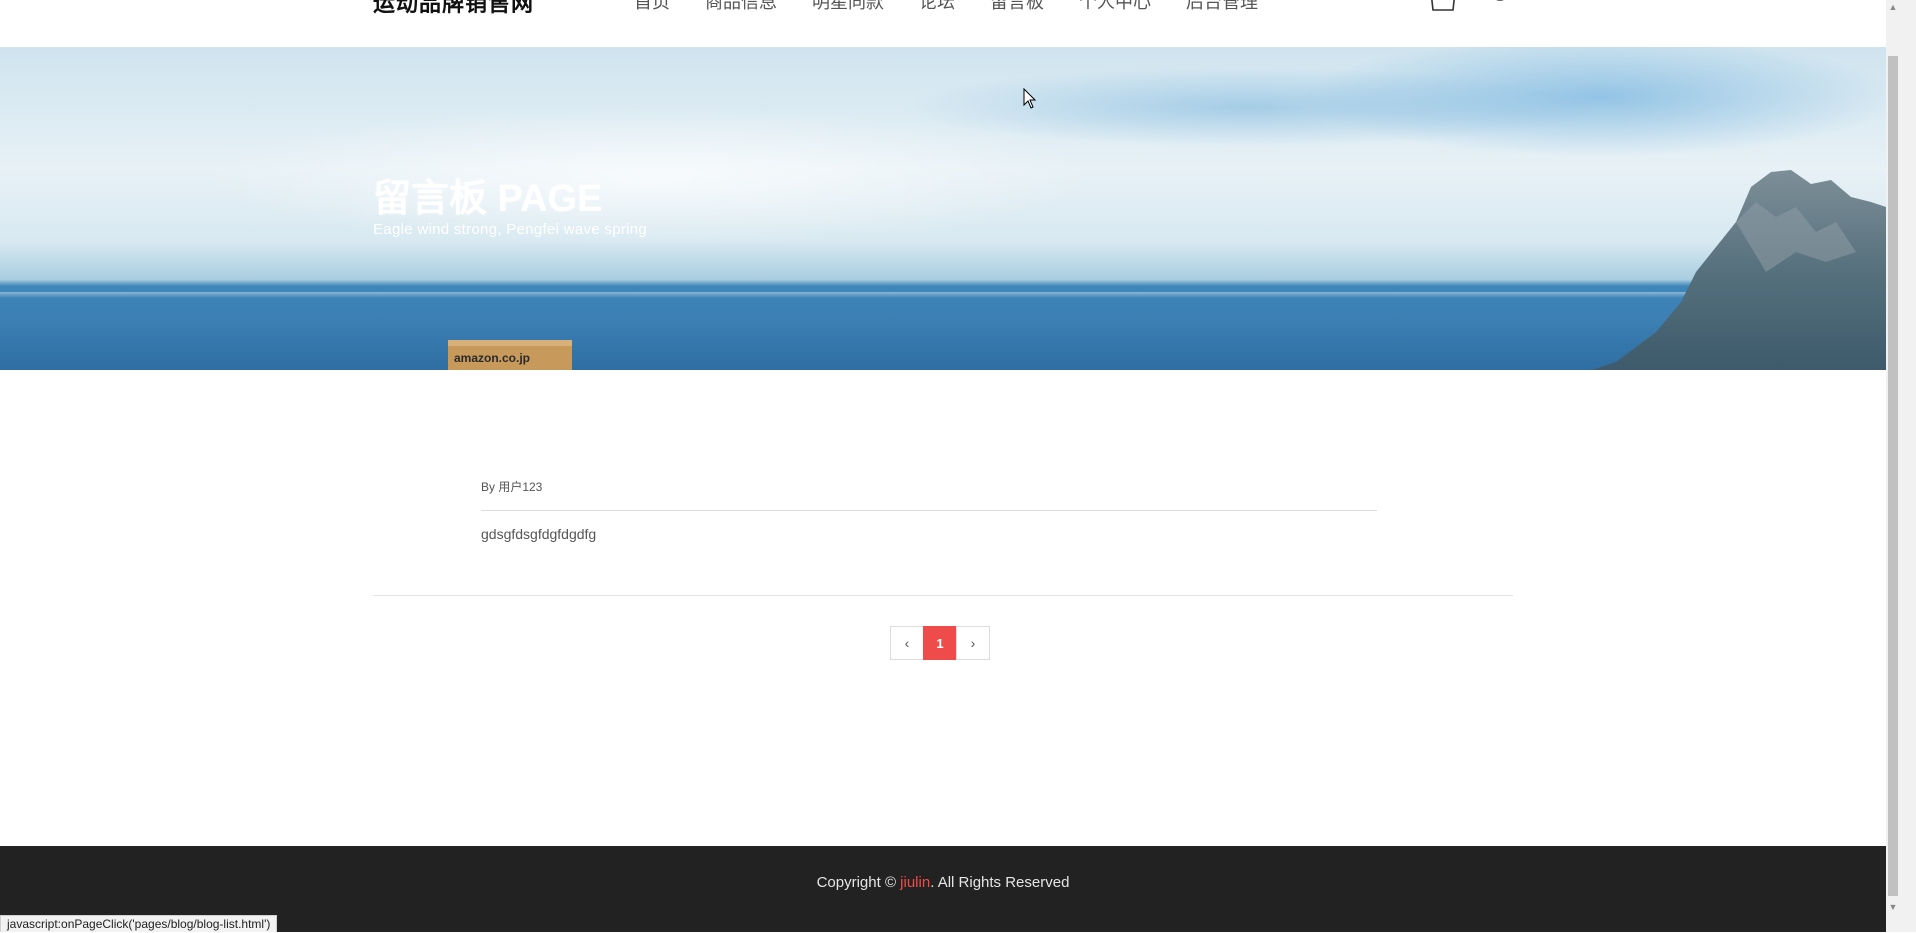  I want to click on nav-item-celebrity-style: 明星同款, so click(848, 7).